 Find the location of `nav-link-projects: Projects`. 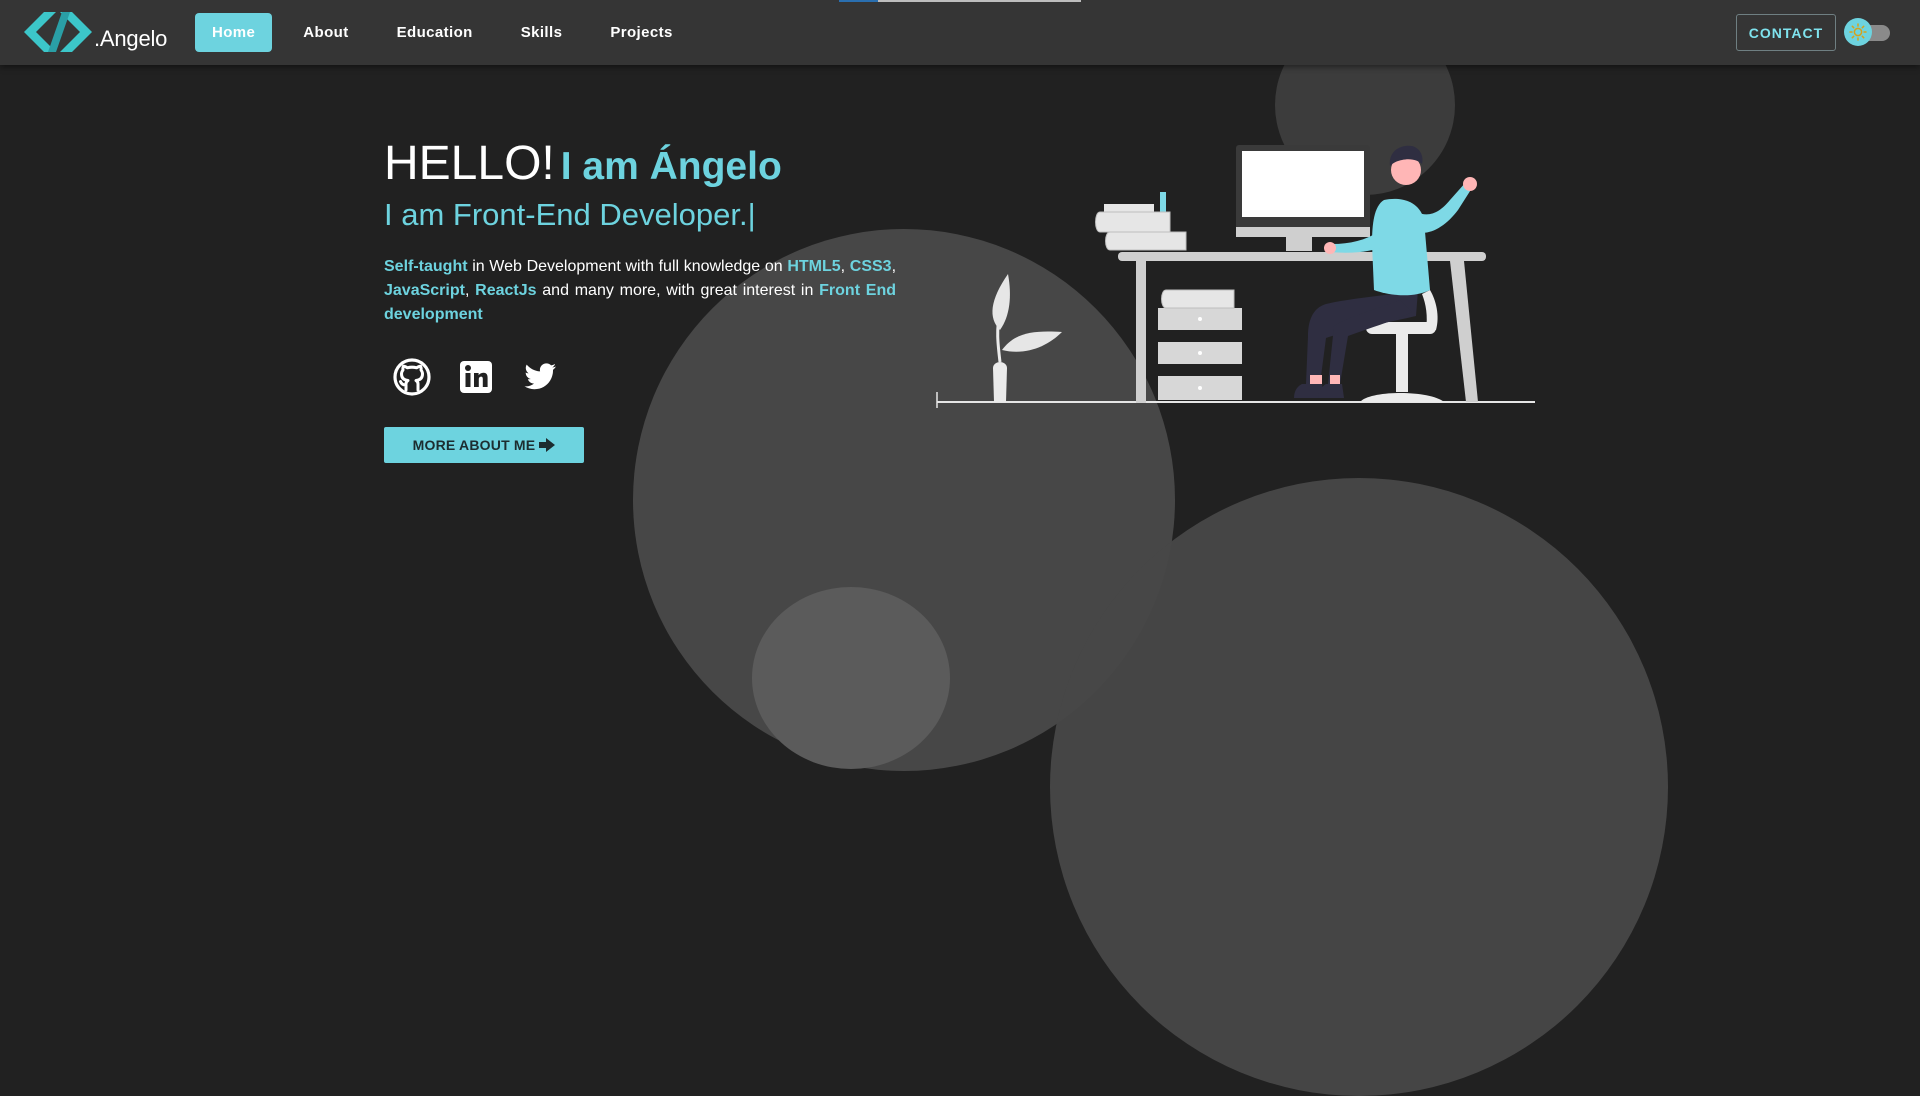

nav-link-projects: Projects is located at coordinates (641, 32).